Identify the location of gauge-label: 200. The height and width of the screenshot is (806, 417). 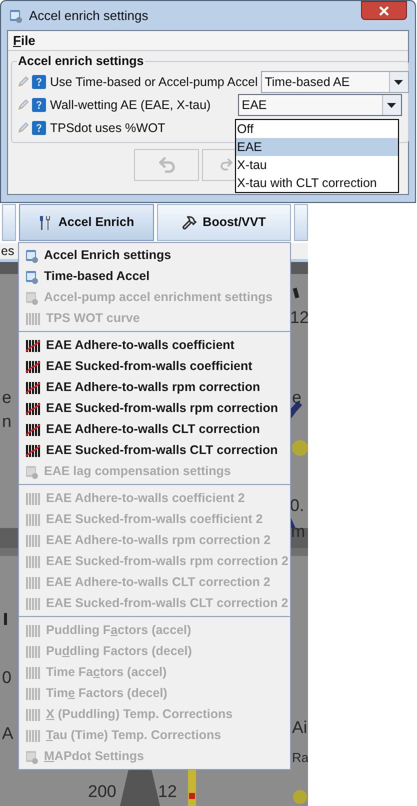
(102, 792).